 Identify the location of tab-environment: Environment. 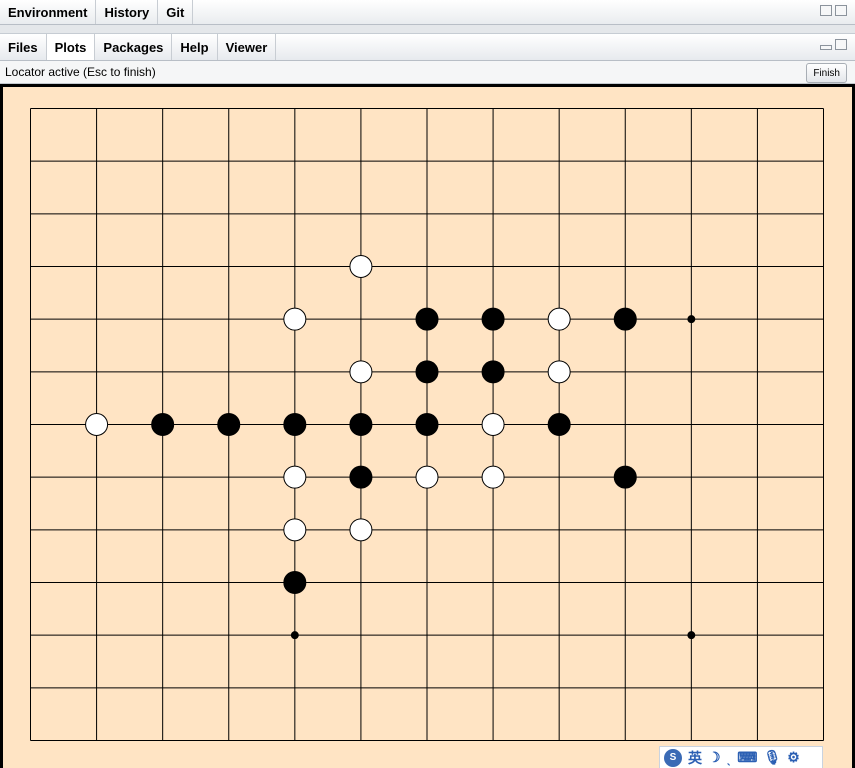
(48, 12).